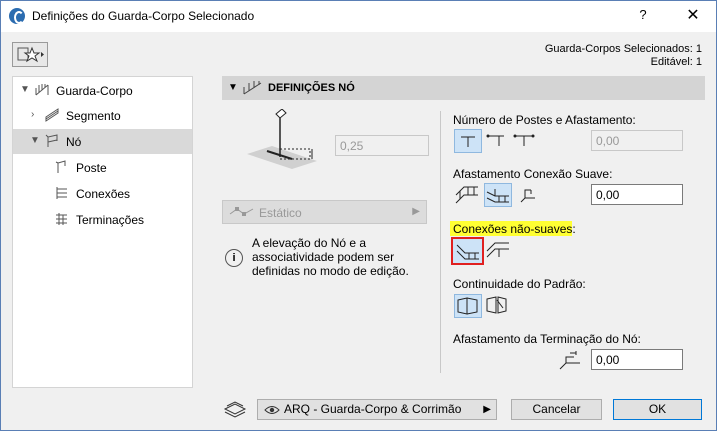 This screenshot has width=717, height=431. I want to click on nonsmooth-option-2-button, so click(499, 251).